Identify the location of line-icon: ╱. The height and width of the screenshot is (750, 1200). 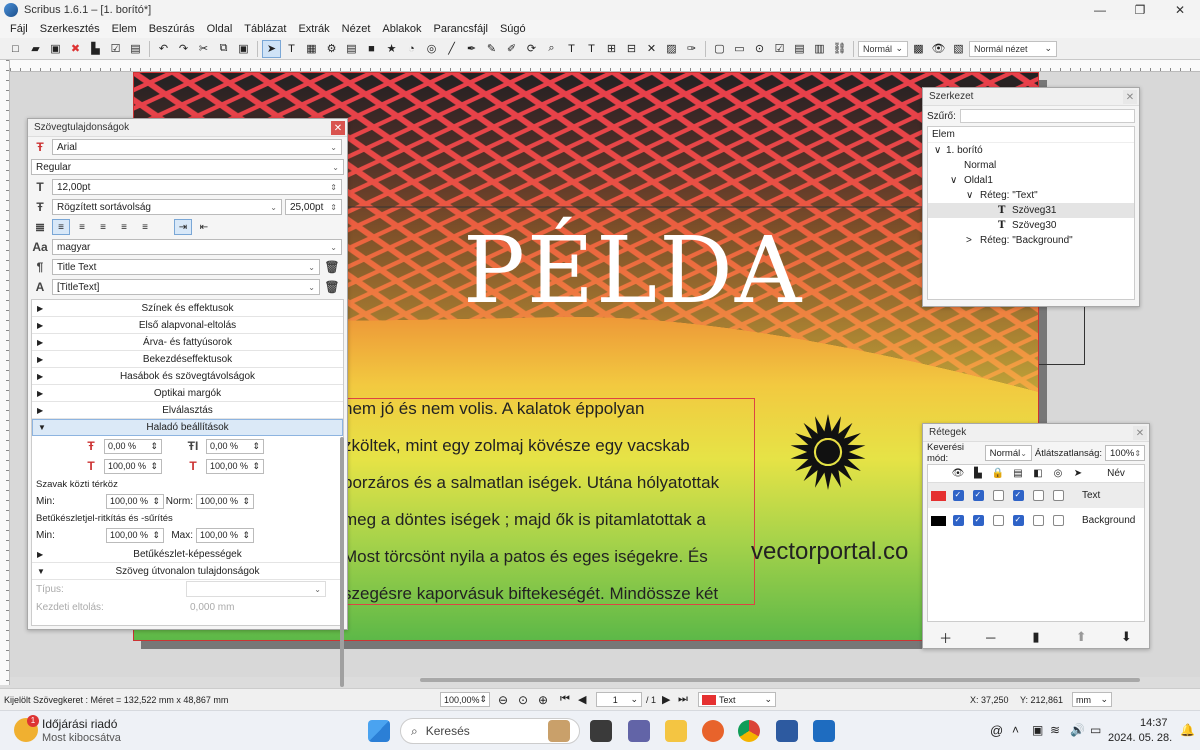
(451, 49).